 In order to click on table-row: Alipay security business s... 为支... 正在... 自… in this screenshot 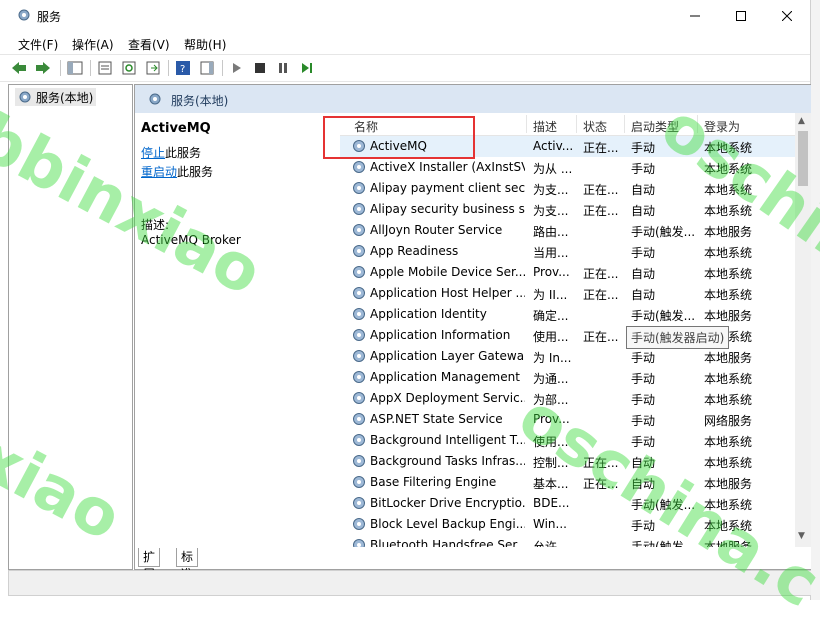, I will do `click(567, 209)`.